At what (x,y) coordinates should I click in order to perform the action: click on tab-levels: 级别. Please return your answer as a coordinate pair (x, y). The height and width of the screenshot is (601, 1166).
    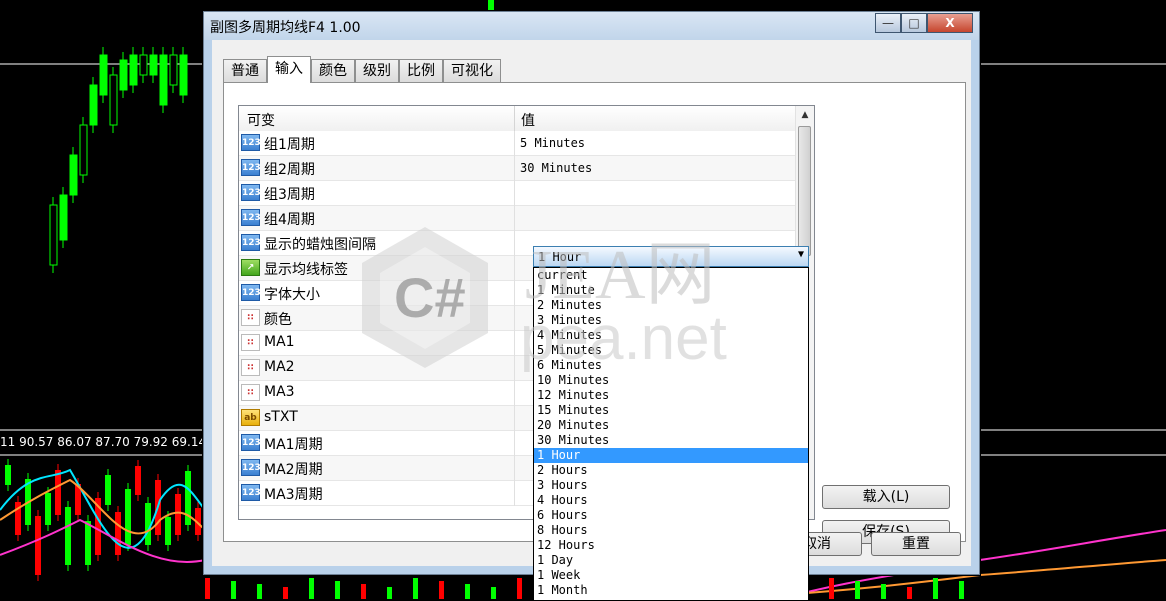
    Looking at the image, I should click on (377, 70).